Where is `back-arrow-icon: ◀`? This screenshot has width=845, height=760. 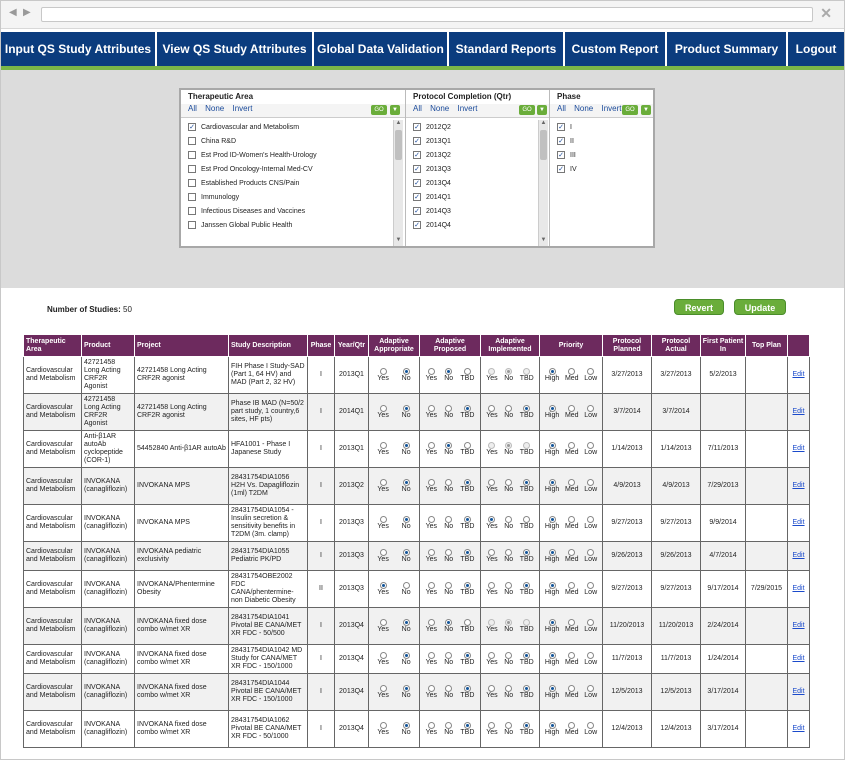 back-arrow-icon: ◀ is located at coordinates (13, 12).